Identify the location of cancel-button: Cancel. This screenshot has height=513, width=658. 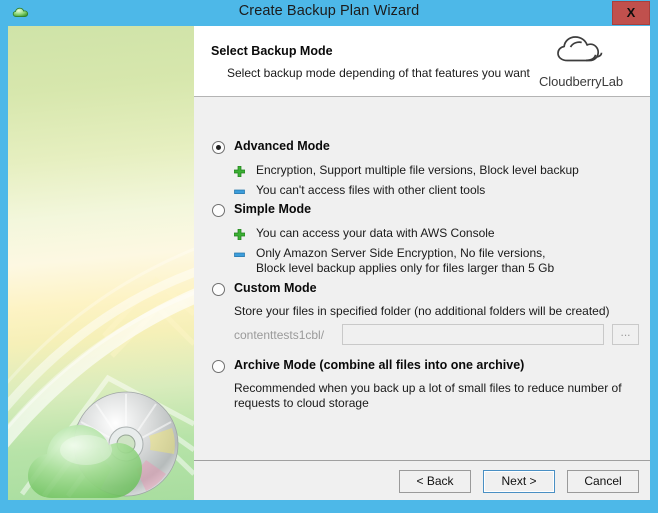
(603, 481).